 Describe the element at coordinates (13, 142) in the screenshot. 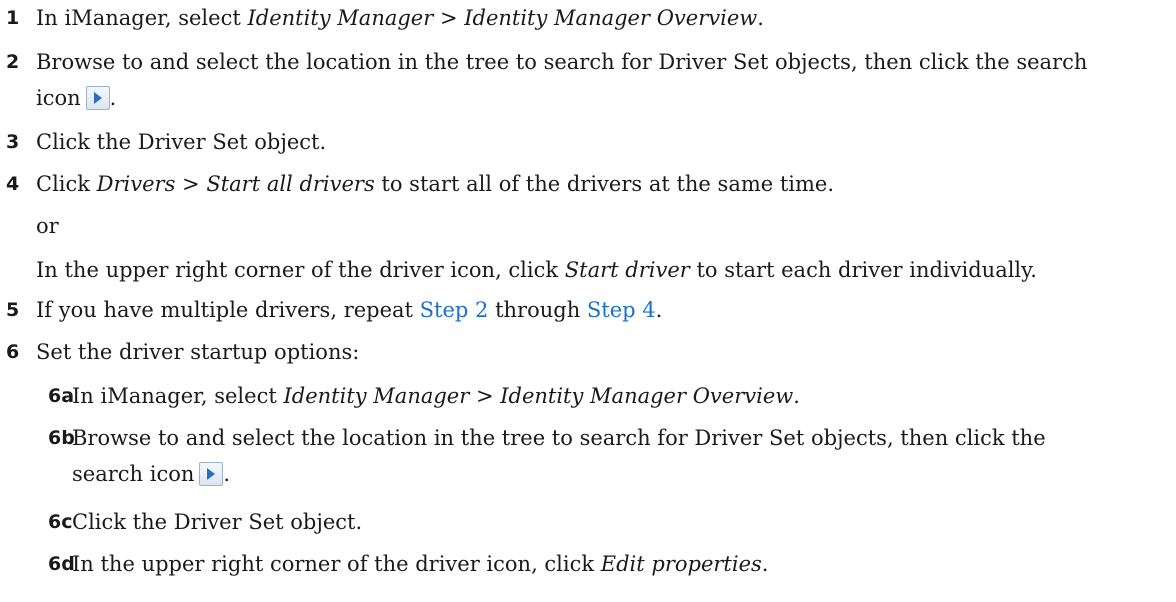

I see `step-number: 3` at that location.